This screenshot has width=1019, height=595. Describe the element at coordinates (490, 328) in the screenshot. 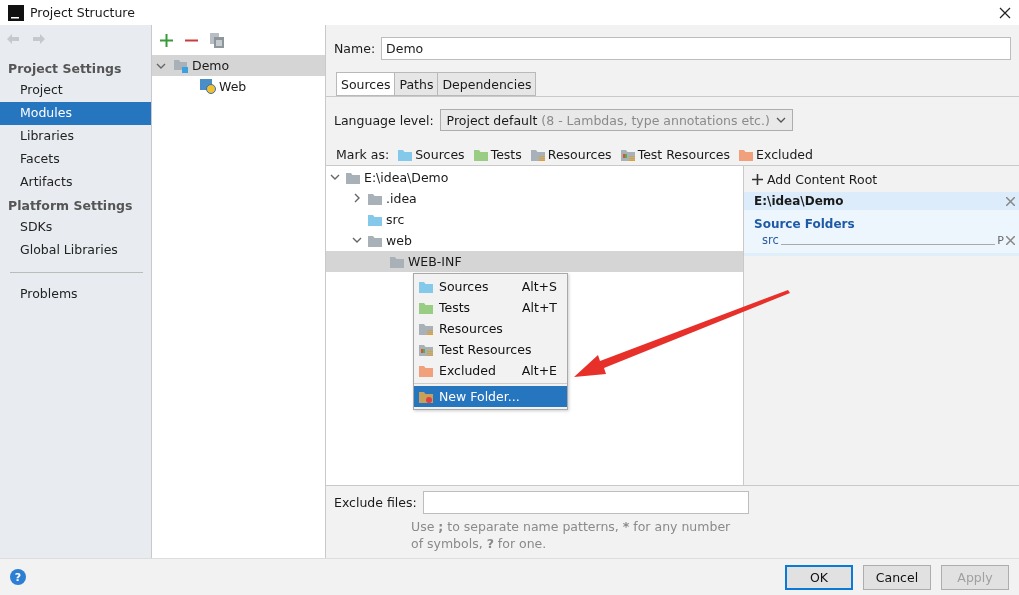

I see `menu-item: Resources` at that location.